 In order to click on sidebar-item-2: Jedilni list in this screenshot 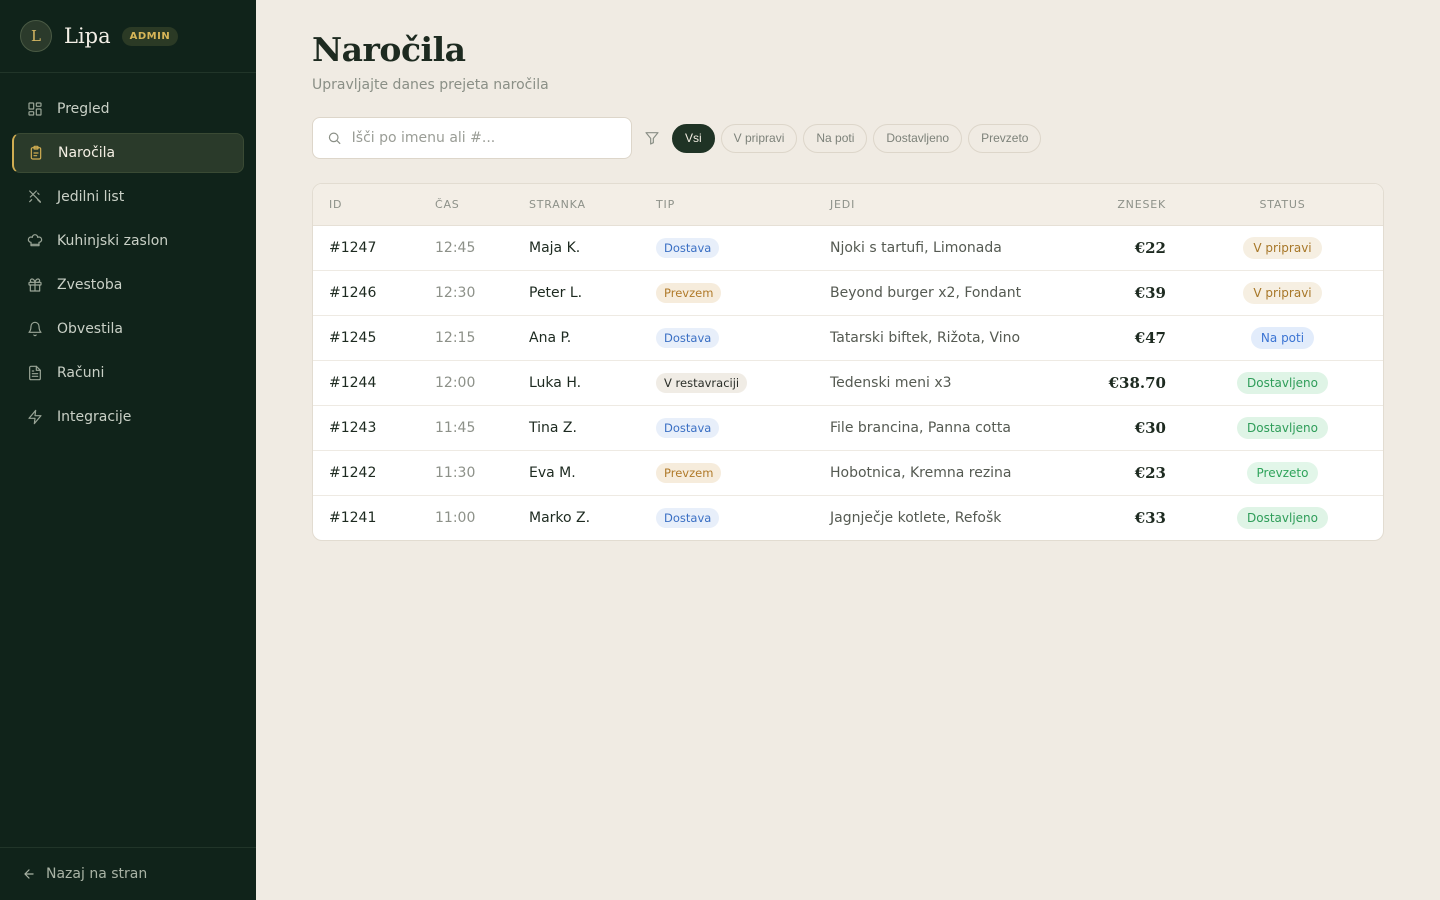, I will do `click(128, 197)`.